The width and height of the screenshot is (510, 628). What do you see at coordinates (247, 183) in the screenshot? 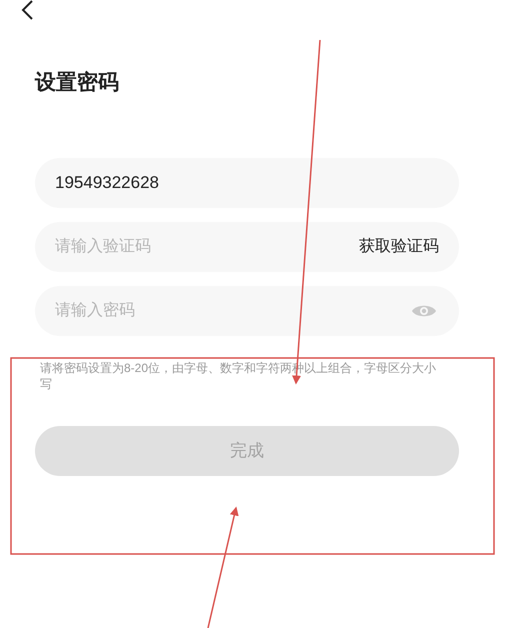
I see `phone-field: 19549322628` at bounding box center [247, 183].